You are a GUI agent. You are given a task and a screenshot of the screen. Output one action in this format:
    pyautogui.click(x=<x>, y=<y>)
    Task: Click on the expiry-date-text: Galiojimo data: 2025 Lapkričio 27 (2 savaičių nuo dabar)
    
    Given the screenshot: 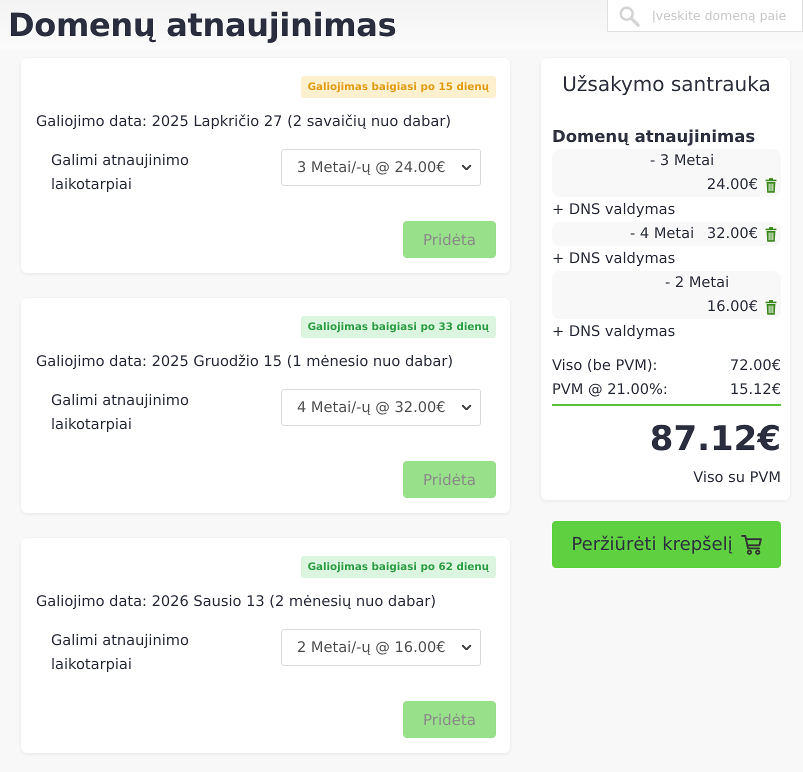 What is the action you would take?
    pyautogui.click(x=244, y=122)
    